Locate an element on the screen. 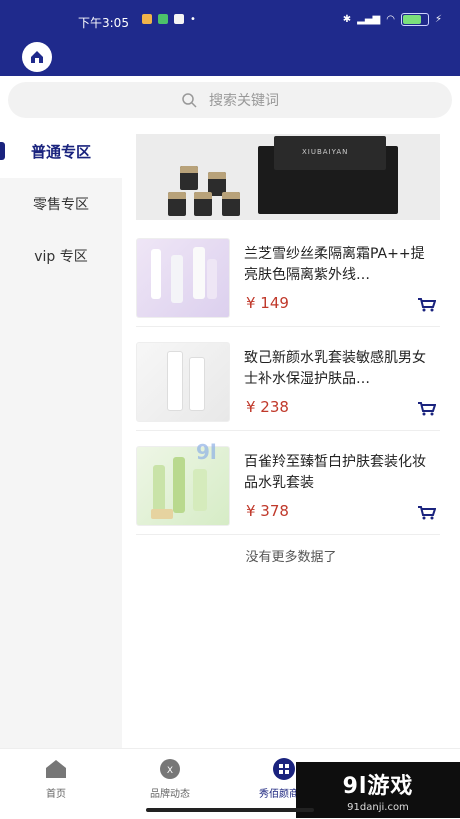 The image size is (460, 819). product-card: 兰芝雪纱丝柔隔离霜PA++提亮肤色隔离紫外线… ¥ 149 is located at coordinates (288, 280).